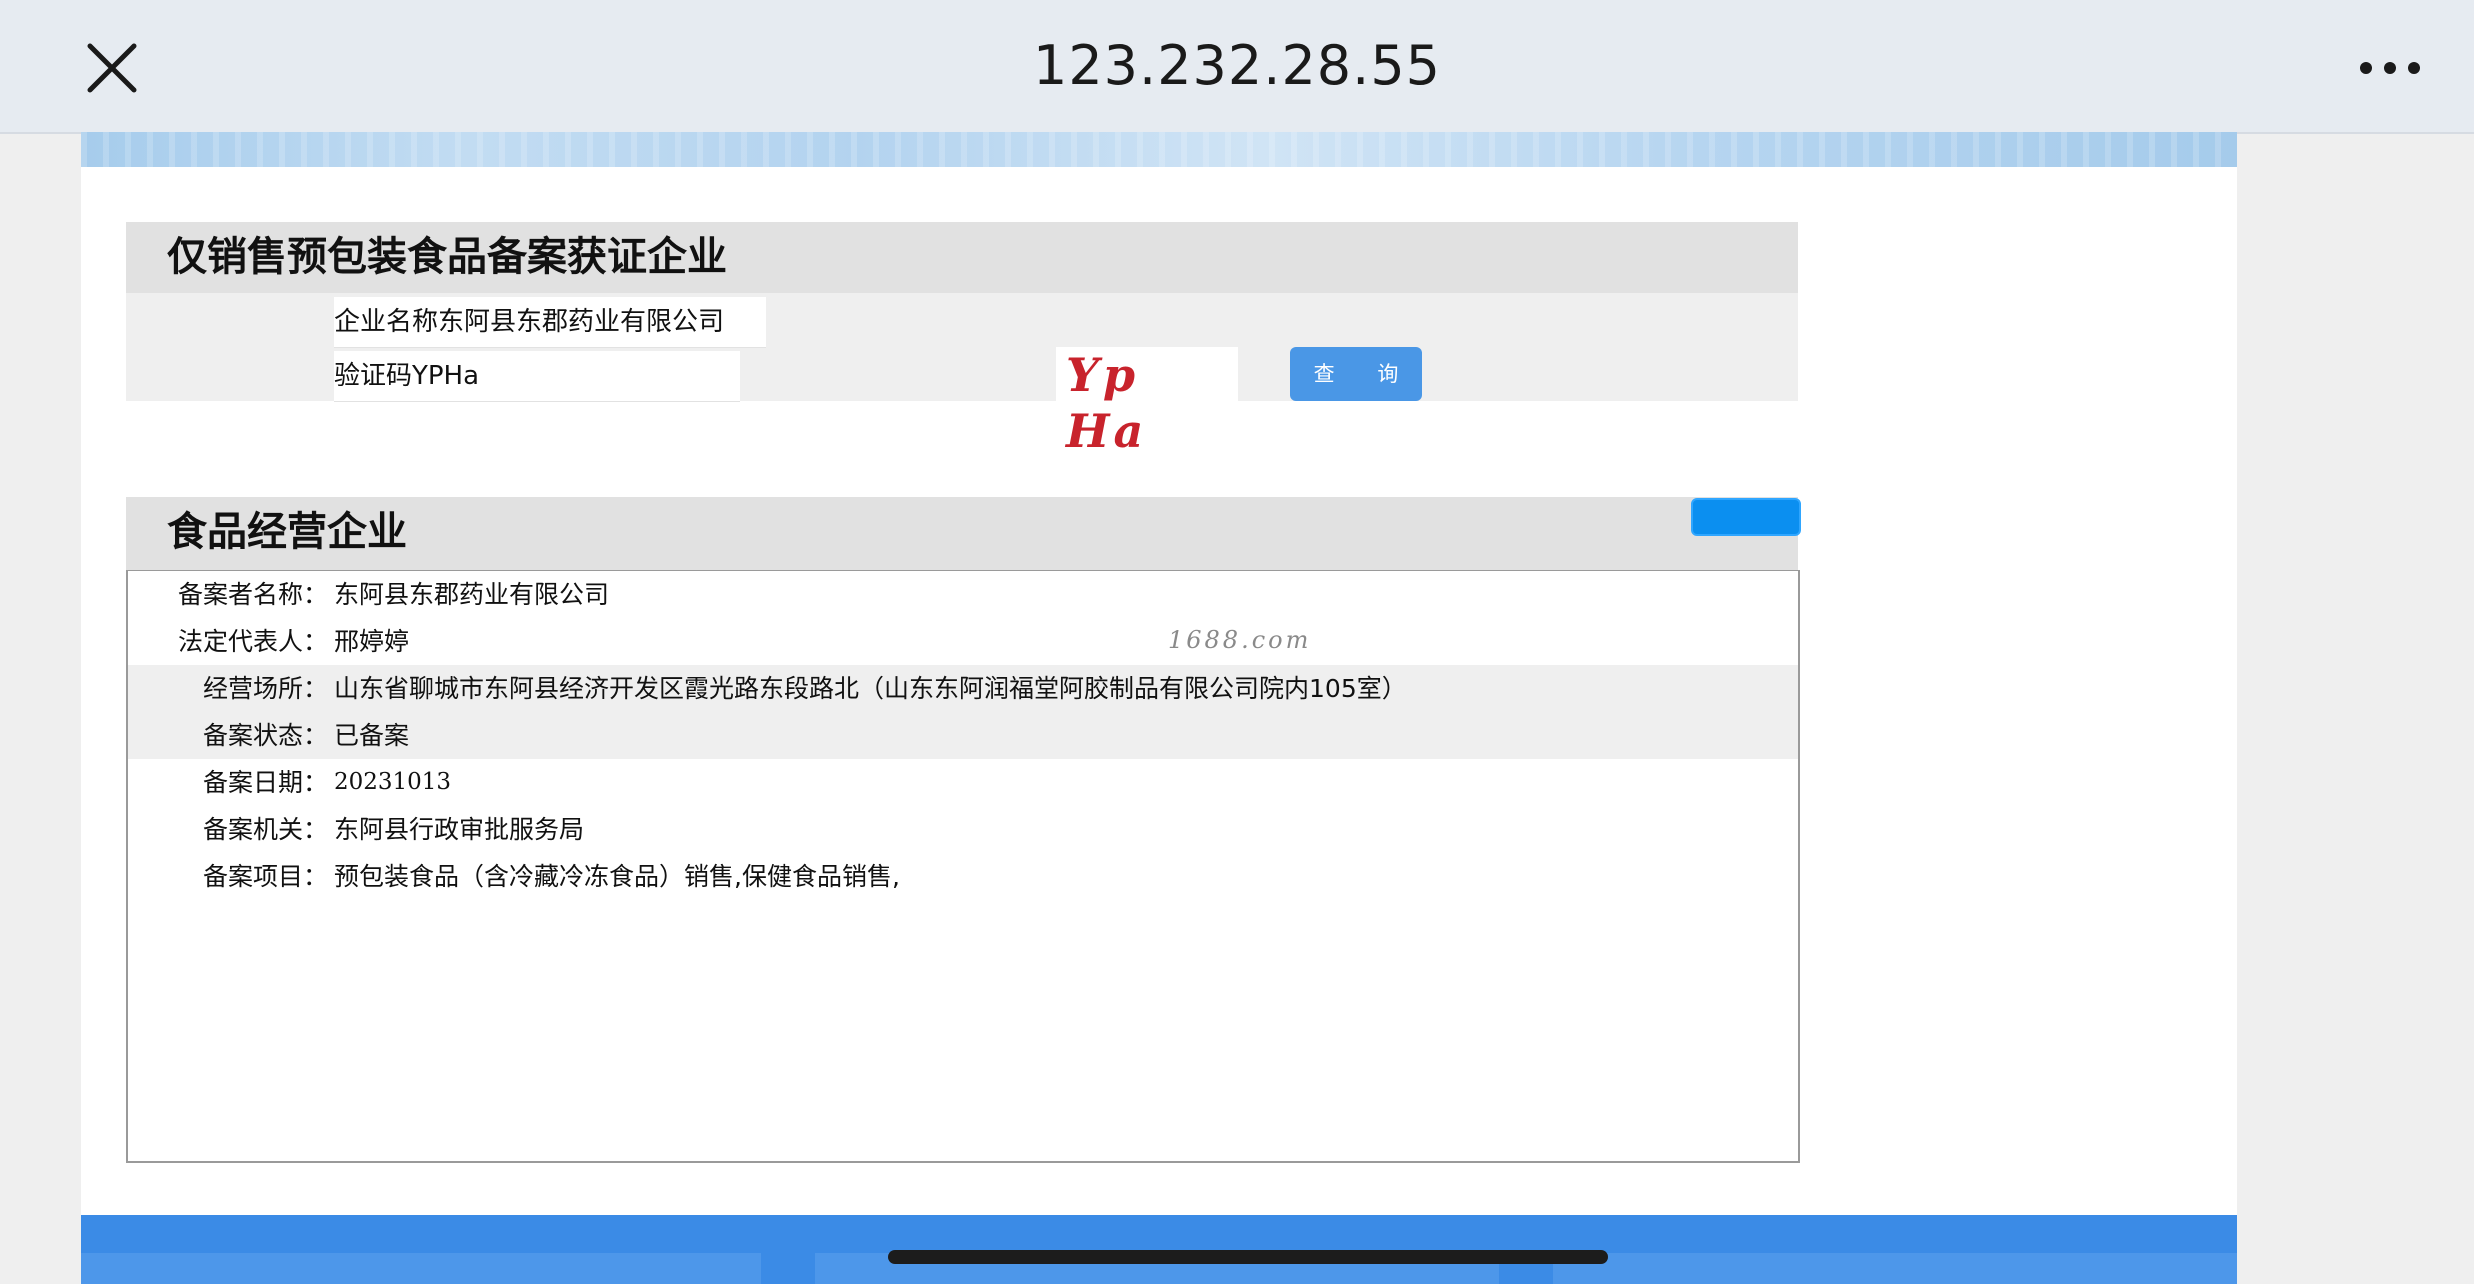  Describe the element at coordinates (963, 782) in the screenshot. I see `result-row: 备案日期： 20231013` at that location.